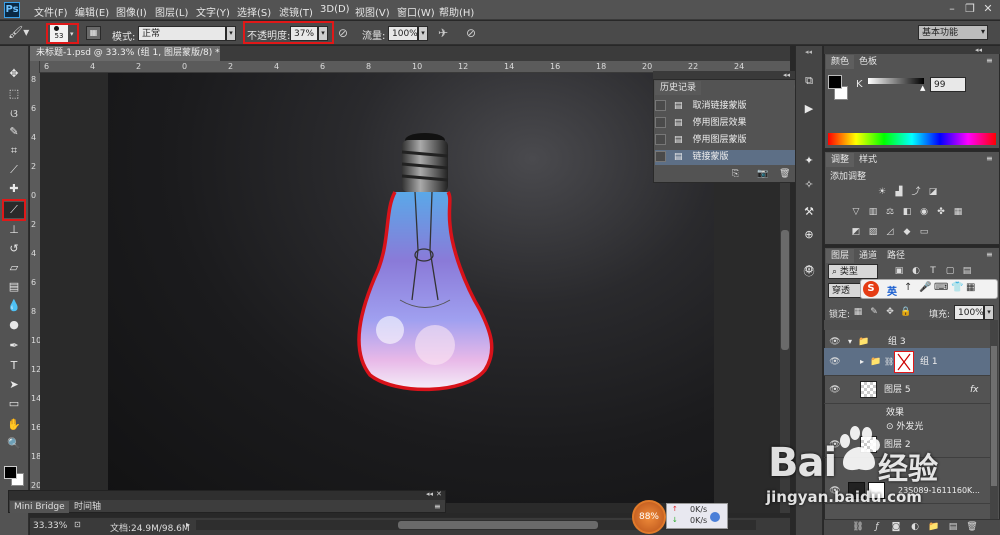 The width and height of the screenshot is (1000, 535). Describe the element at coordinates (907, 212) in the screenshot. I see `black-white-icon: ◧` at that location.